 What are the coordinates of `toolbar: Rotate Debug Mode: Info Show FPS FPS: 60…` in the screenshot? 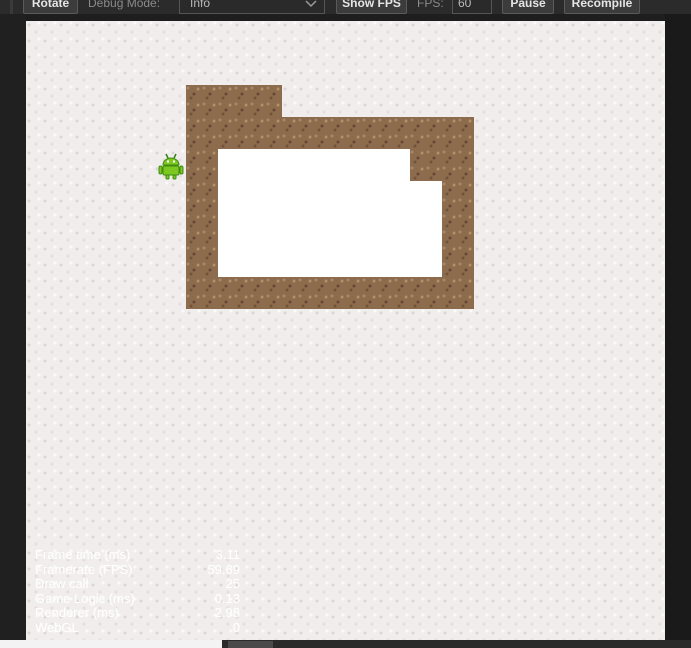 It's located at (345, 7).